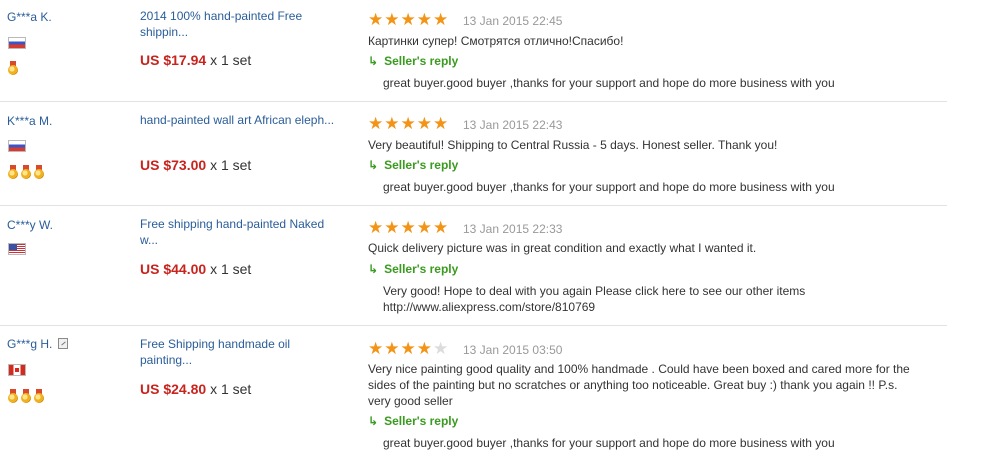 The image size is (983, 460). I want to click on buyer-name: K***a M., so click(29, 121).